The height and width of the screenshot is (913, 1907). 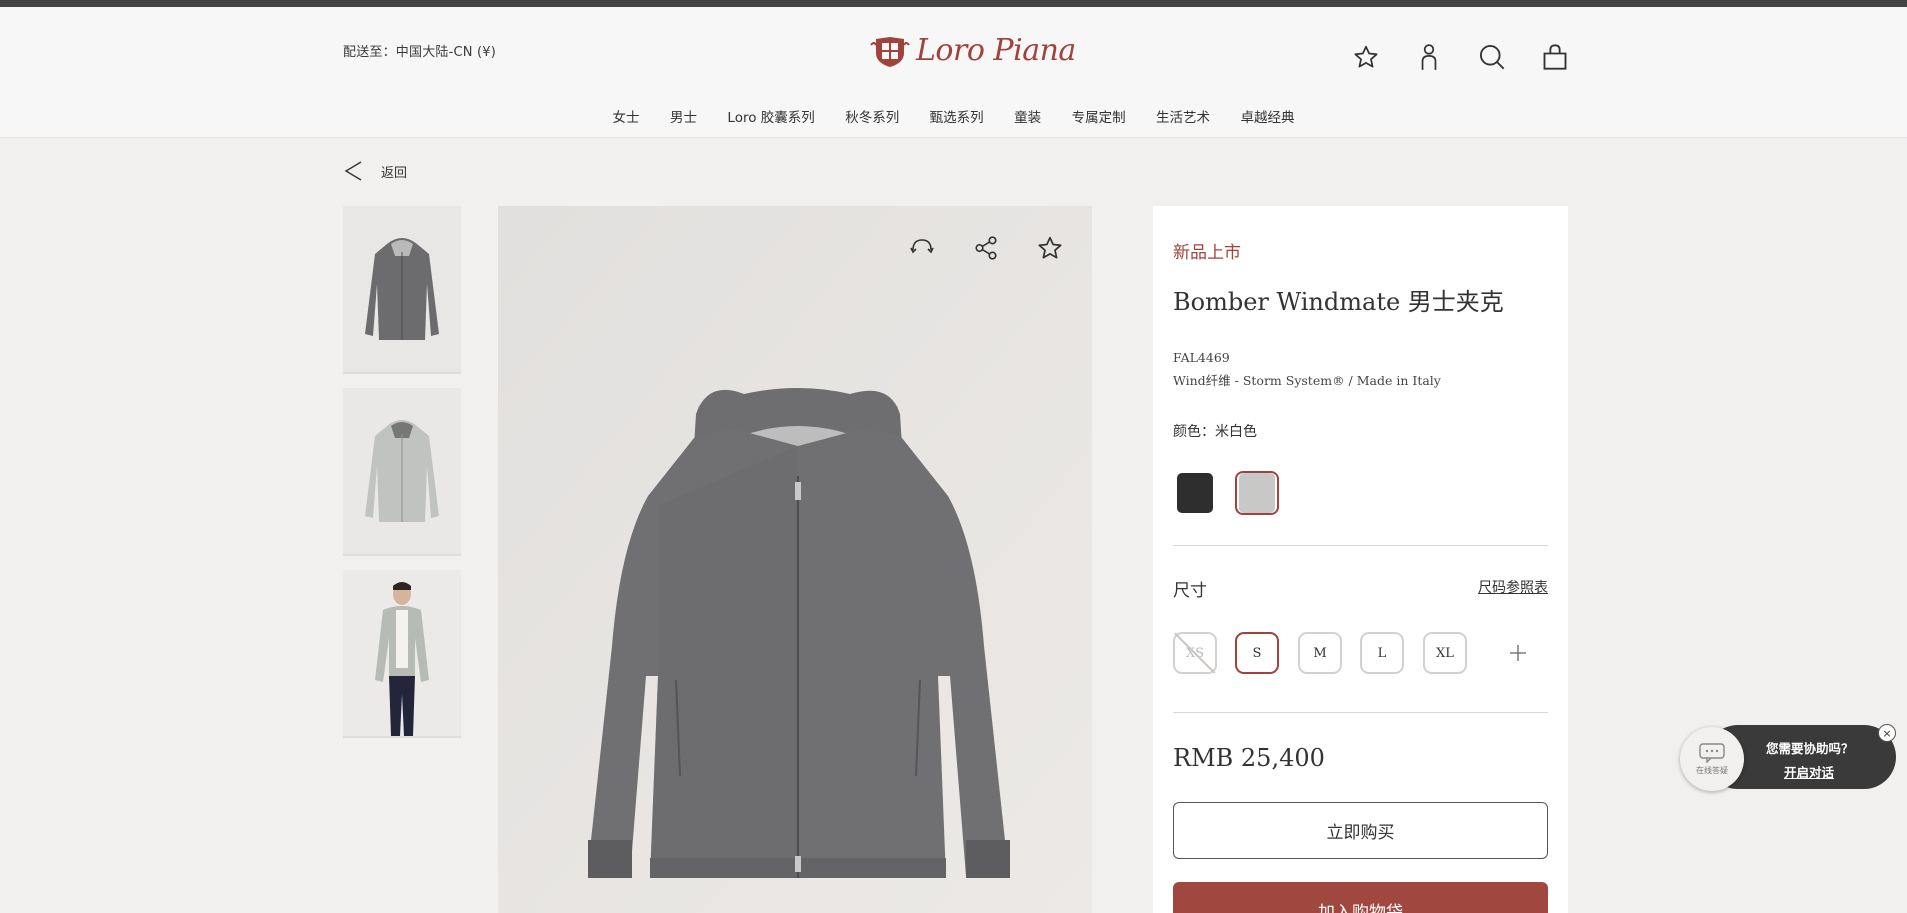 What do you see at coordinates (1809, 771) in the screenshot?
I see `open-chat-link: 开启对话` at bounding box center [1809, 771].